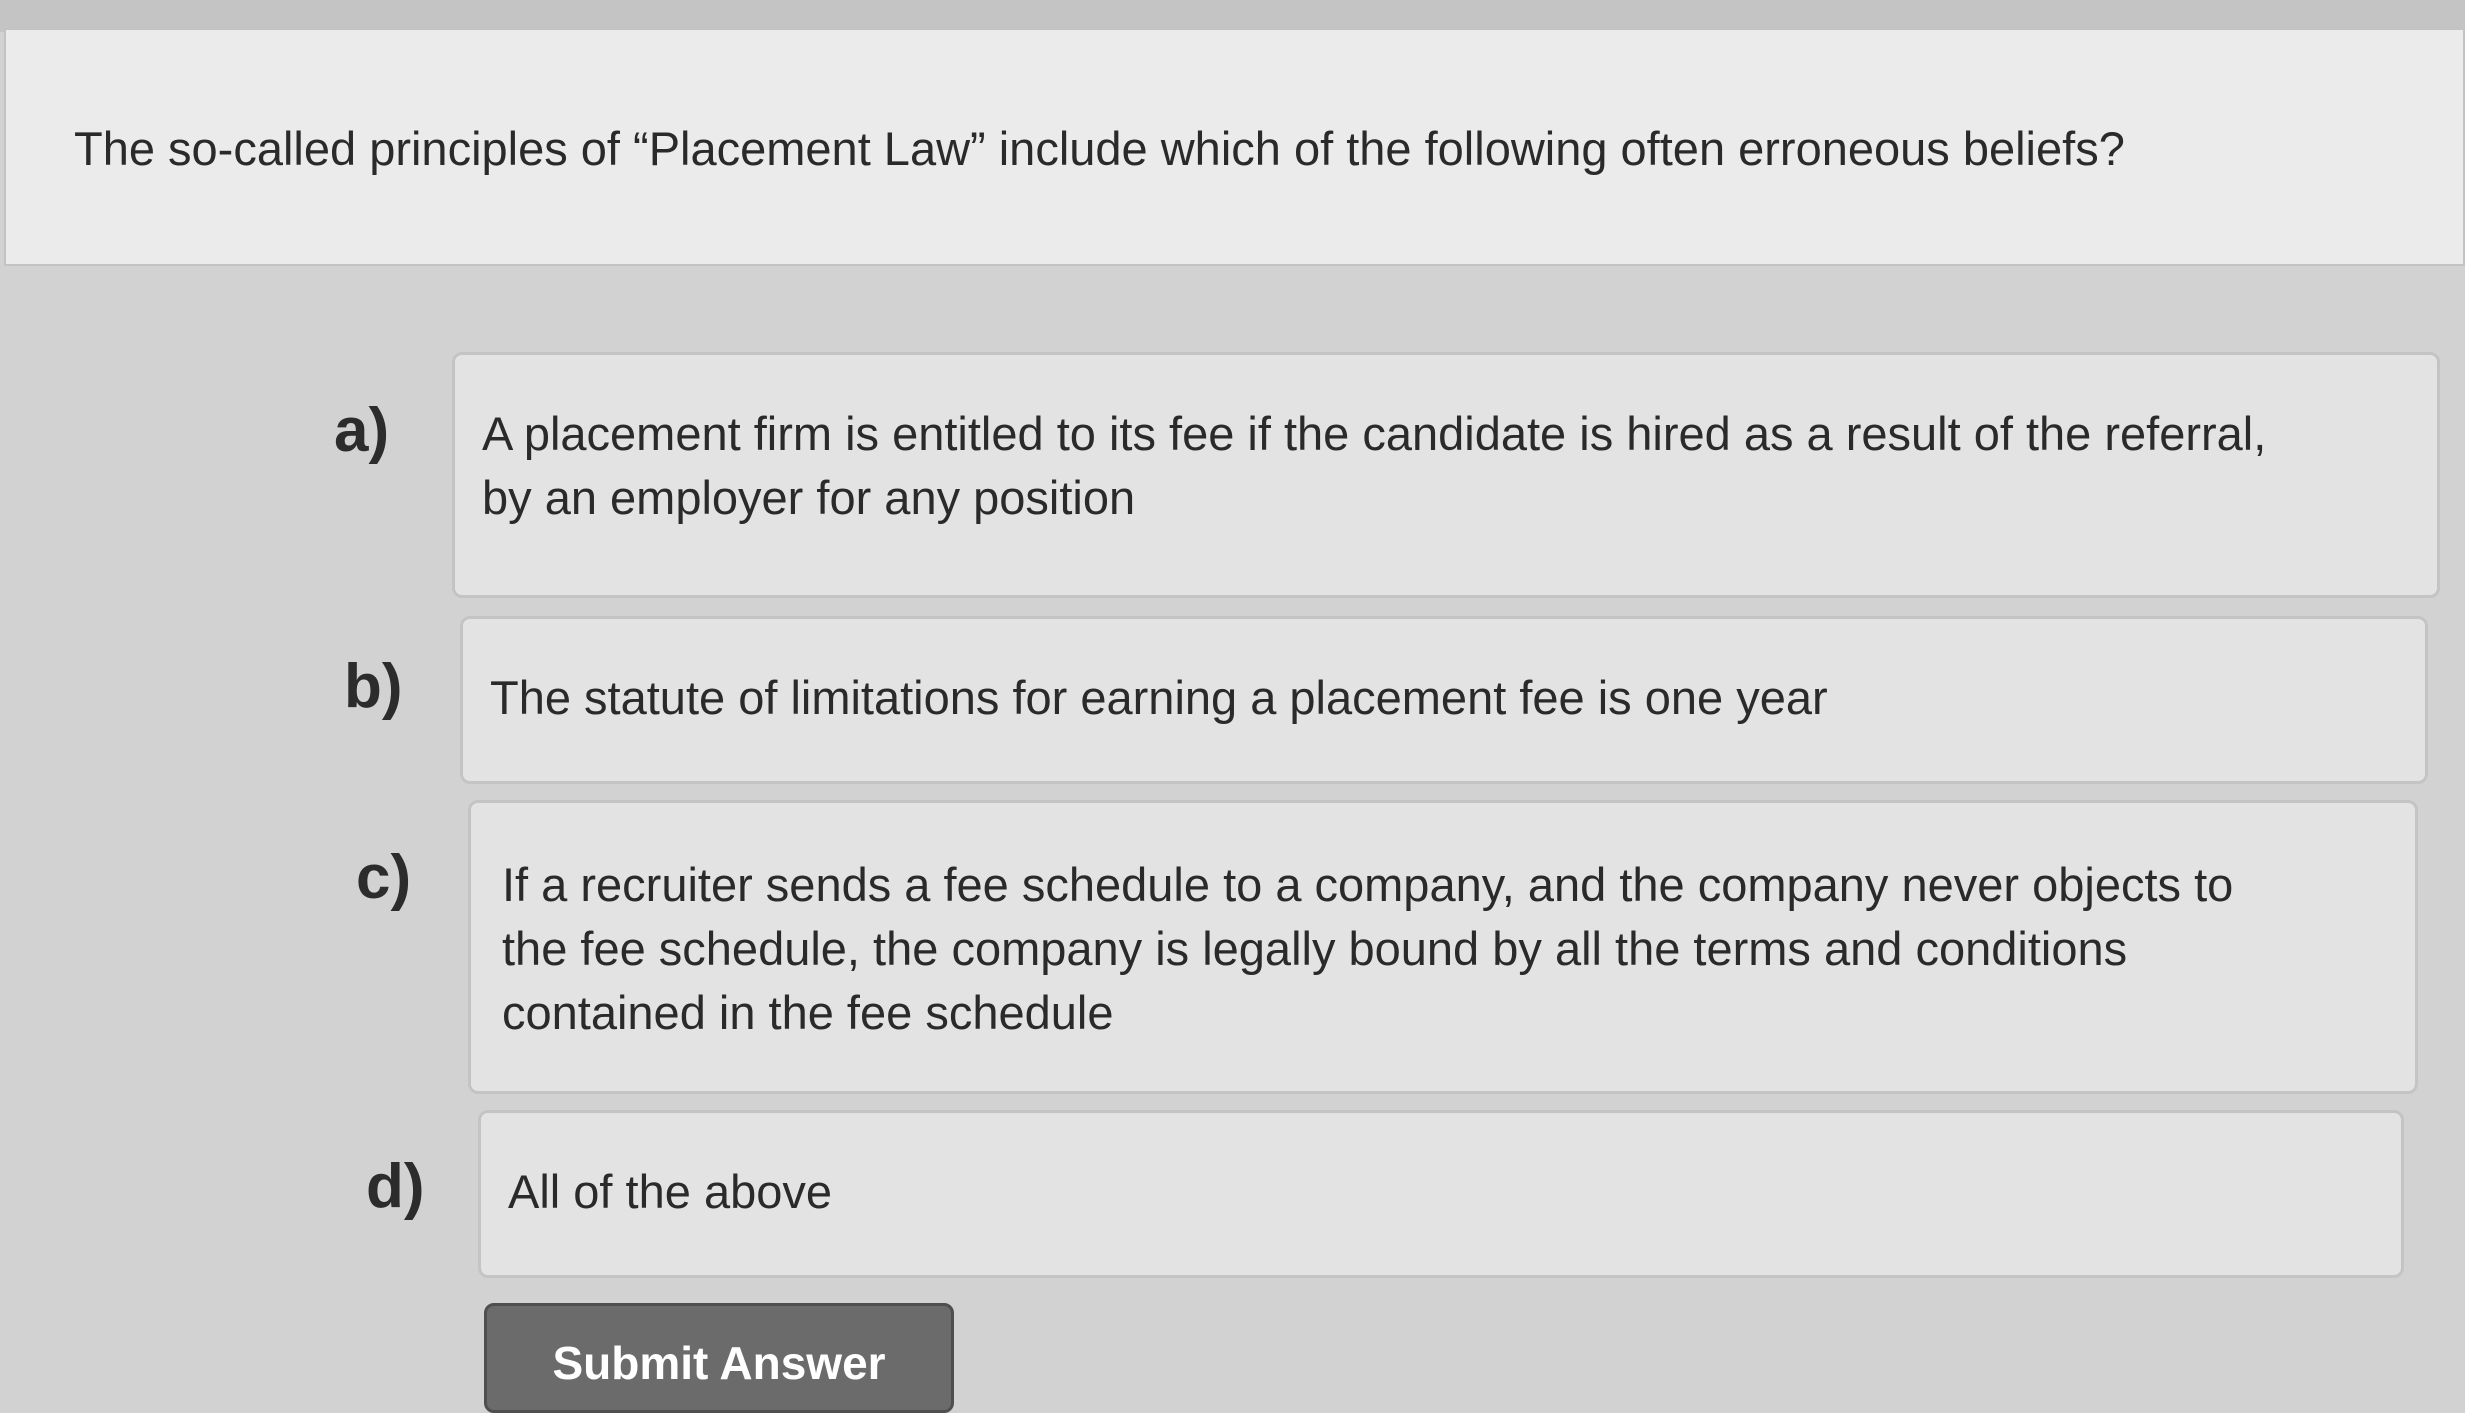  I want to click on option-a-line-2: by an employer for any position, so click(809, 497).